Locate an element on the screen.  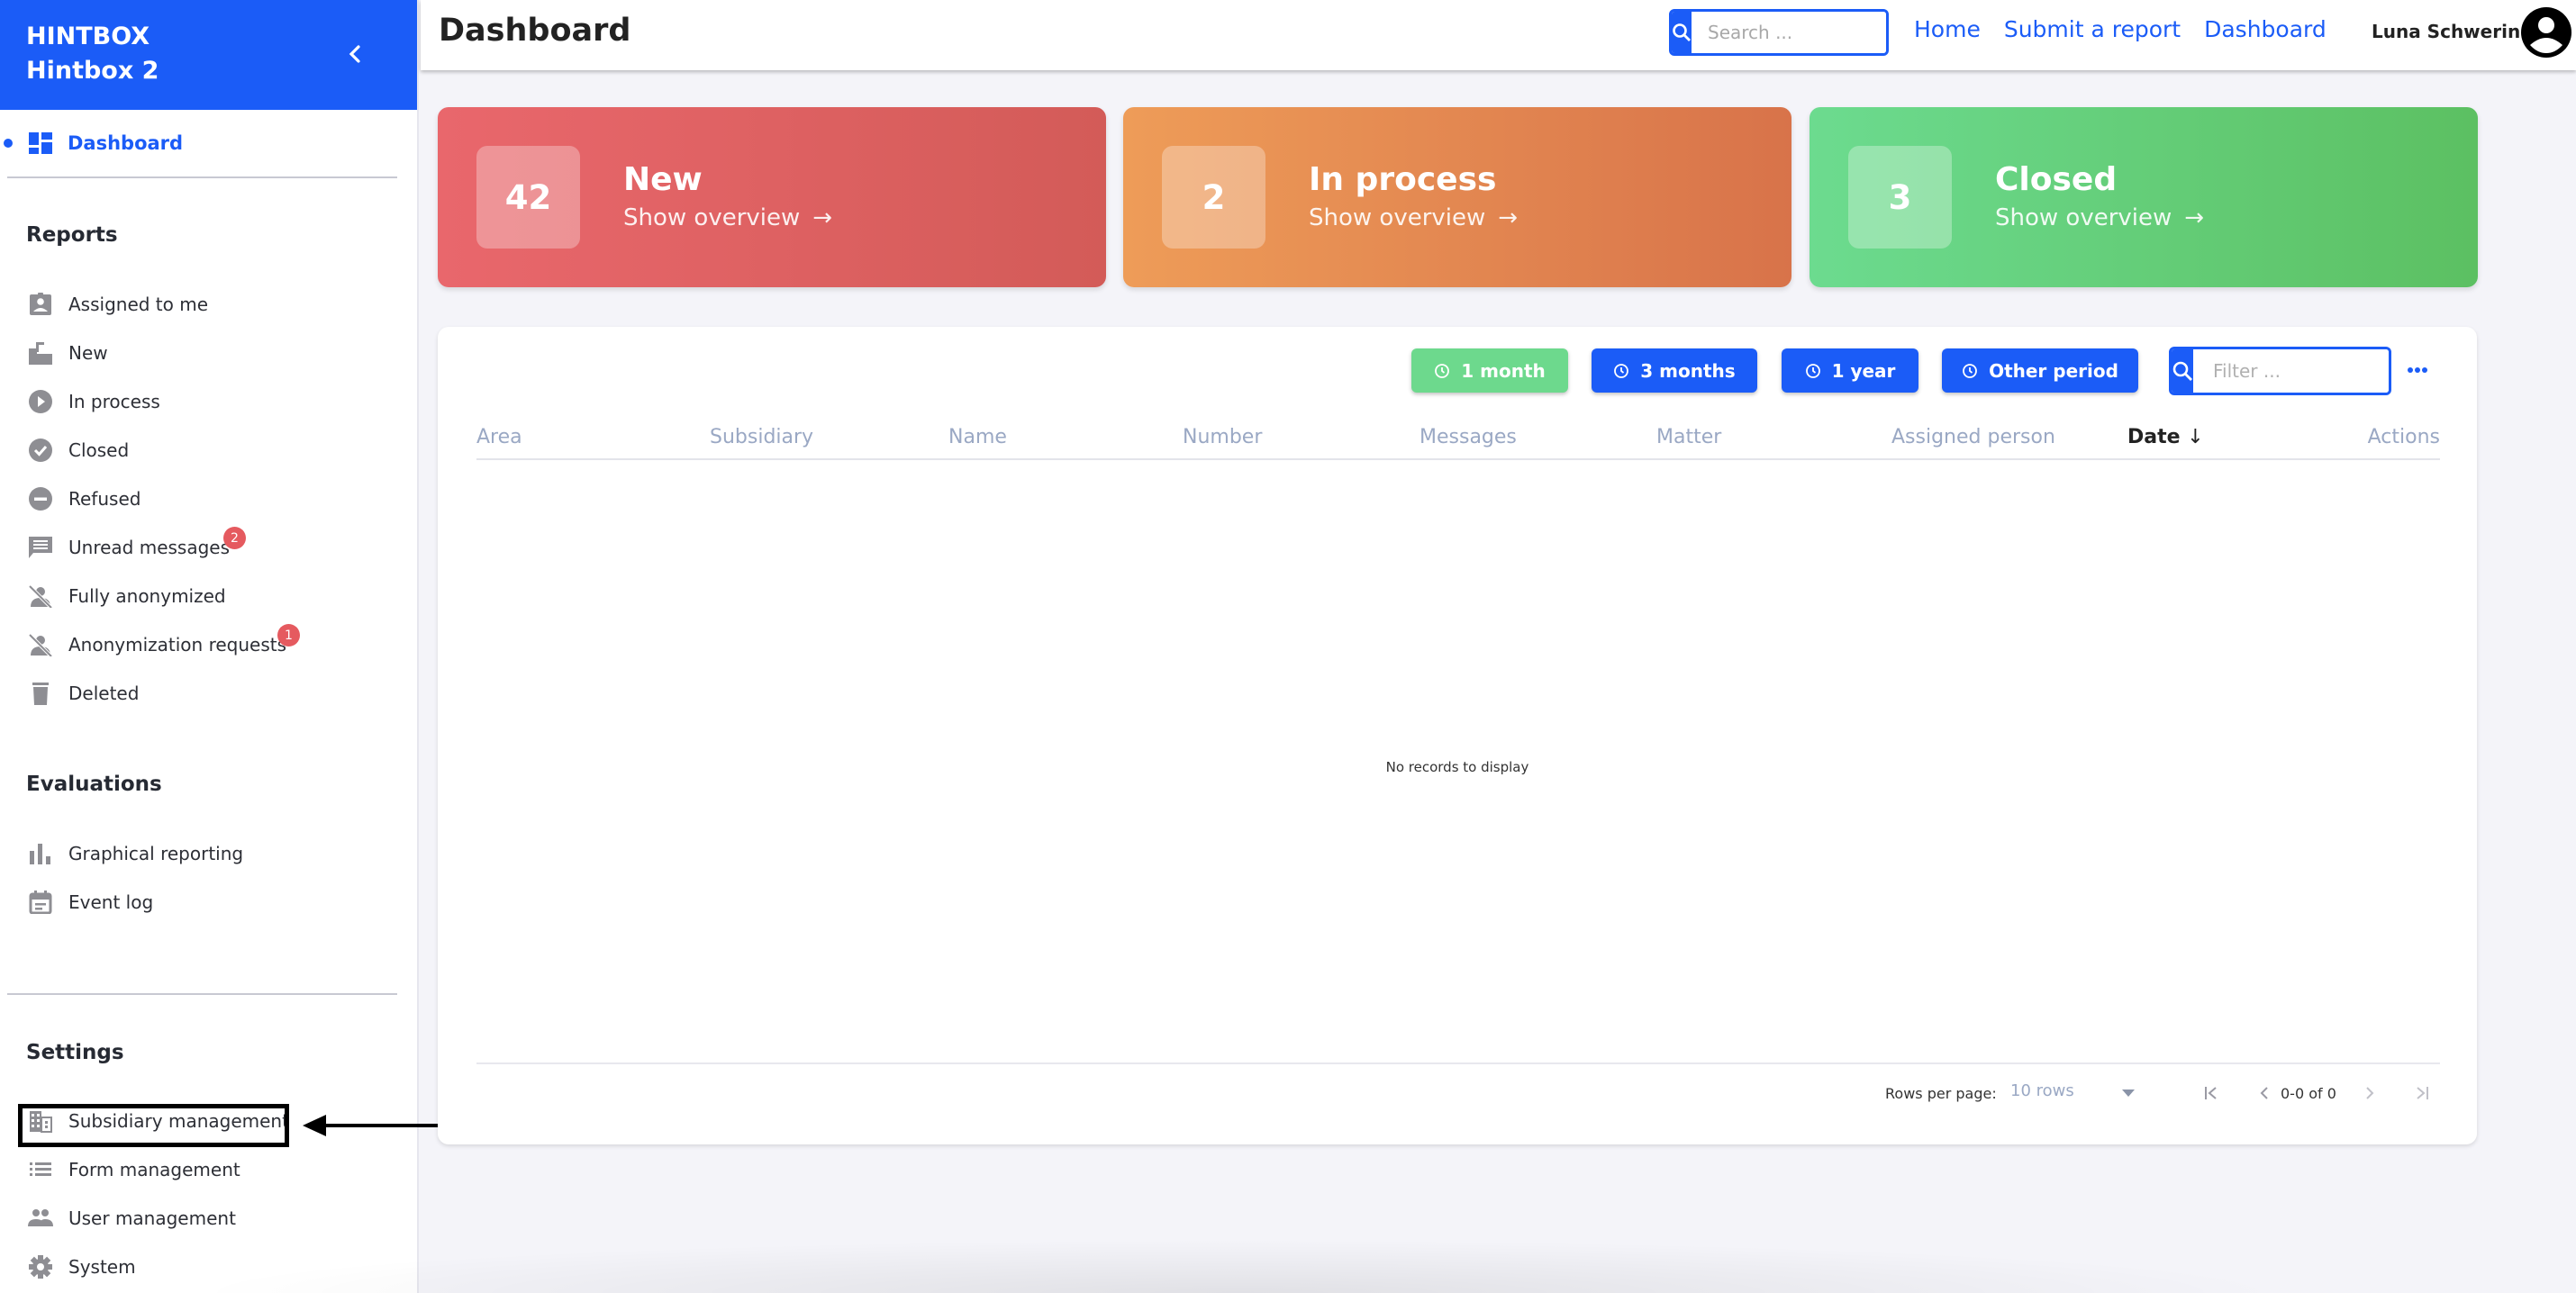
sidebar-item-label: Fully anonymized is located at coordinates (147, 596).